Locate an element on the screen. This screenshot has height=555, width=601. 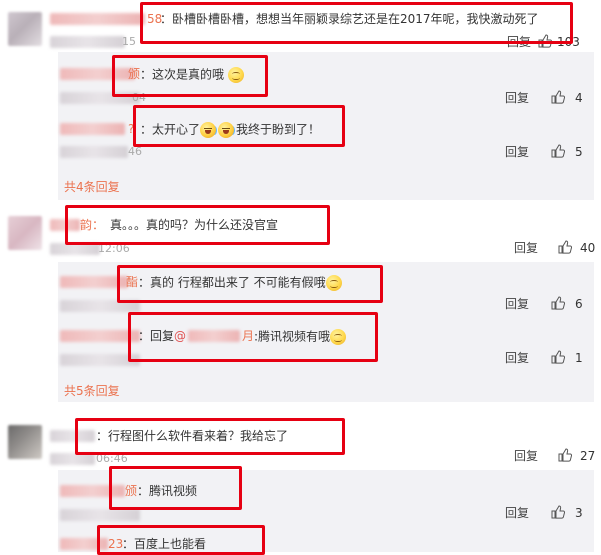
more-replies-link: 共5条回复 is located at coordinates (92, 391).